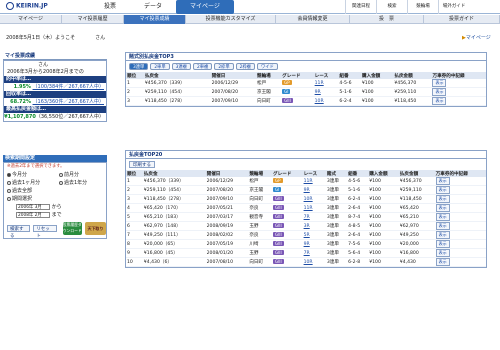 The width and height of the screenshot is (500, 350). I want to click on rank-cell-value: 2, so click(128, 92).